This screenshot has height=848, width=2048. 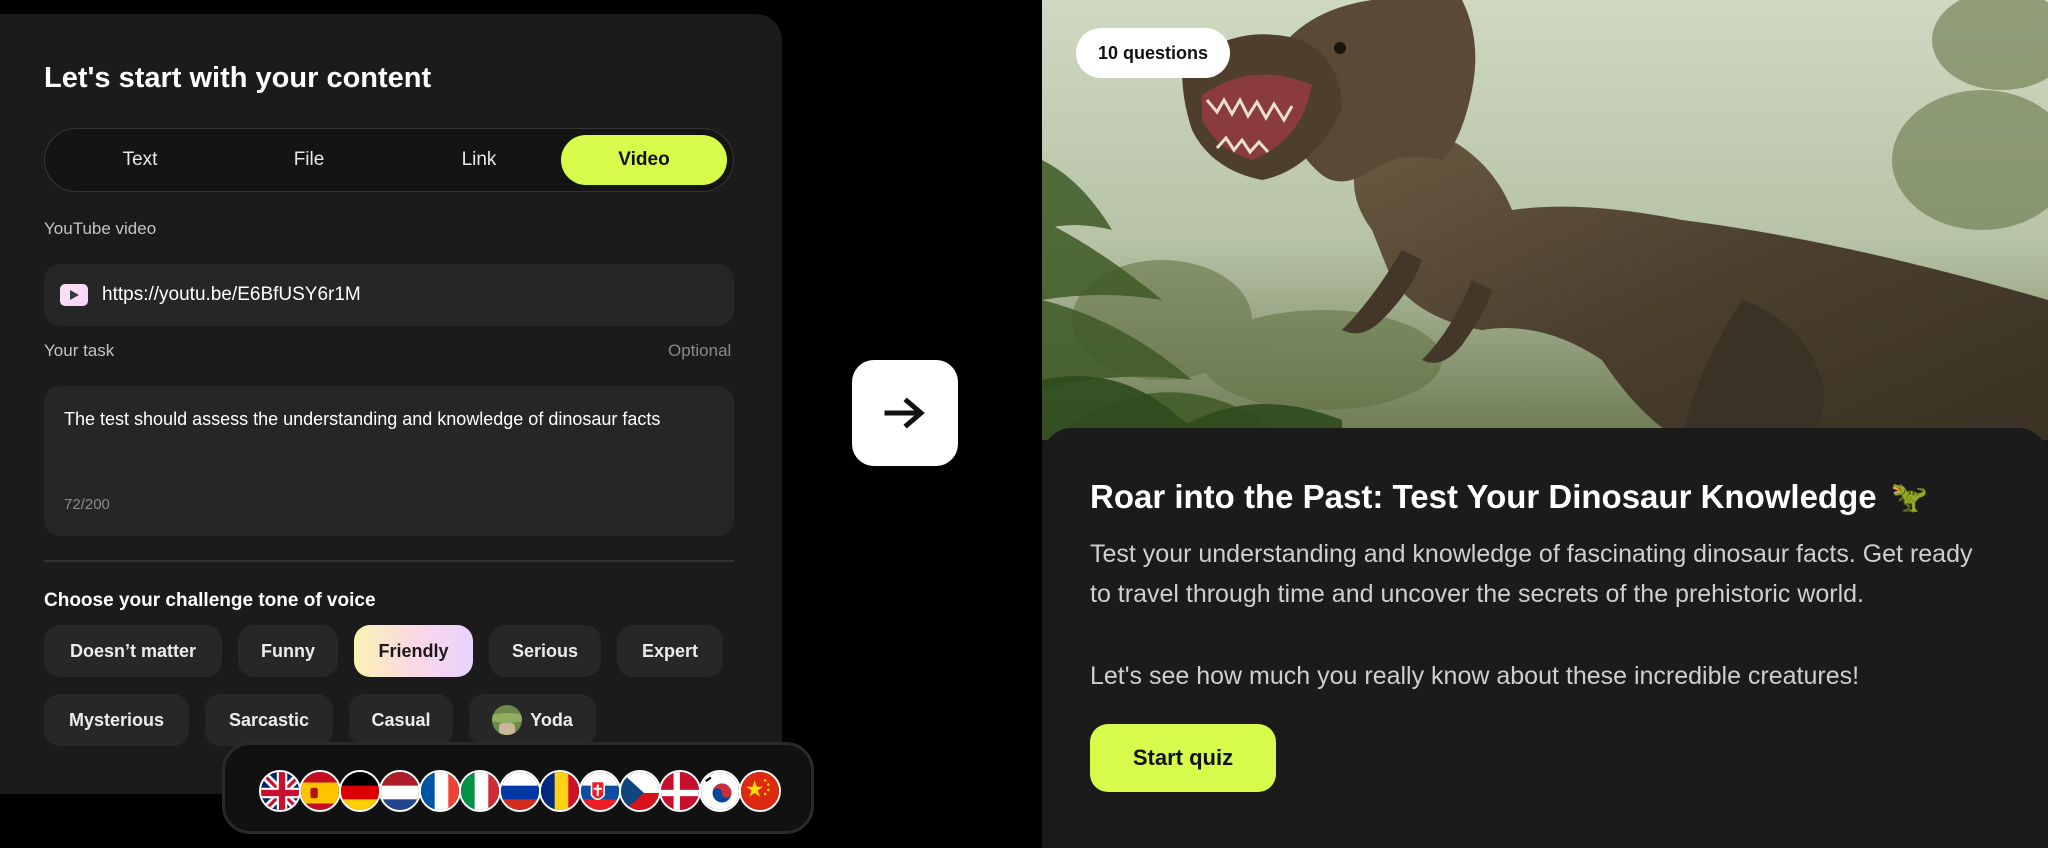 I want to click on tab-video: Video, so click(x=644, y=160).